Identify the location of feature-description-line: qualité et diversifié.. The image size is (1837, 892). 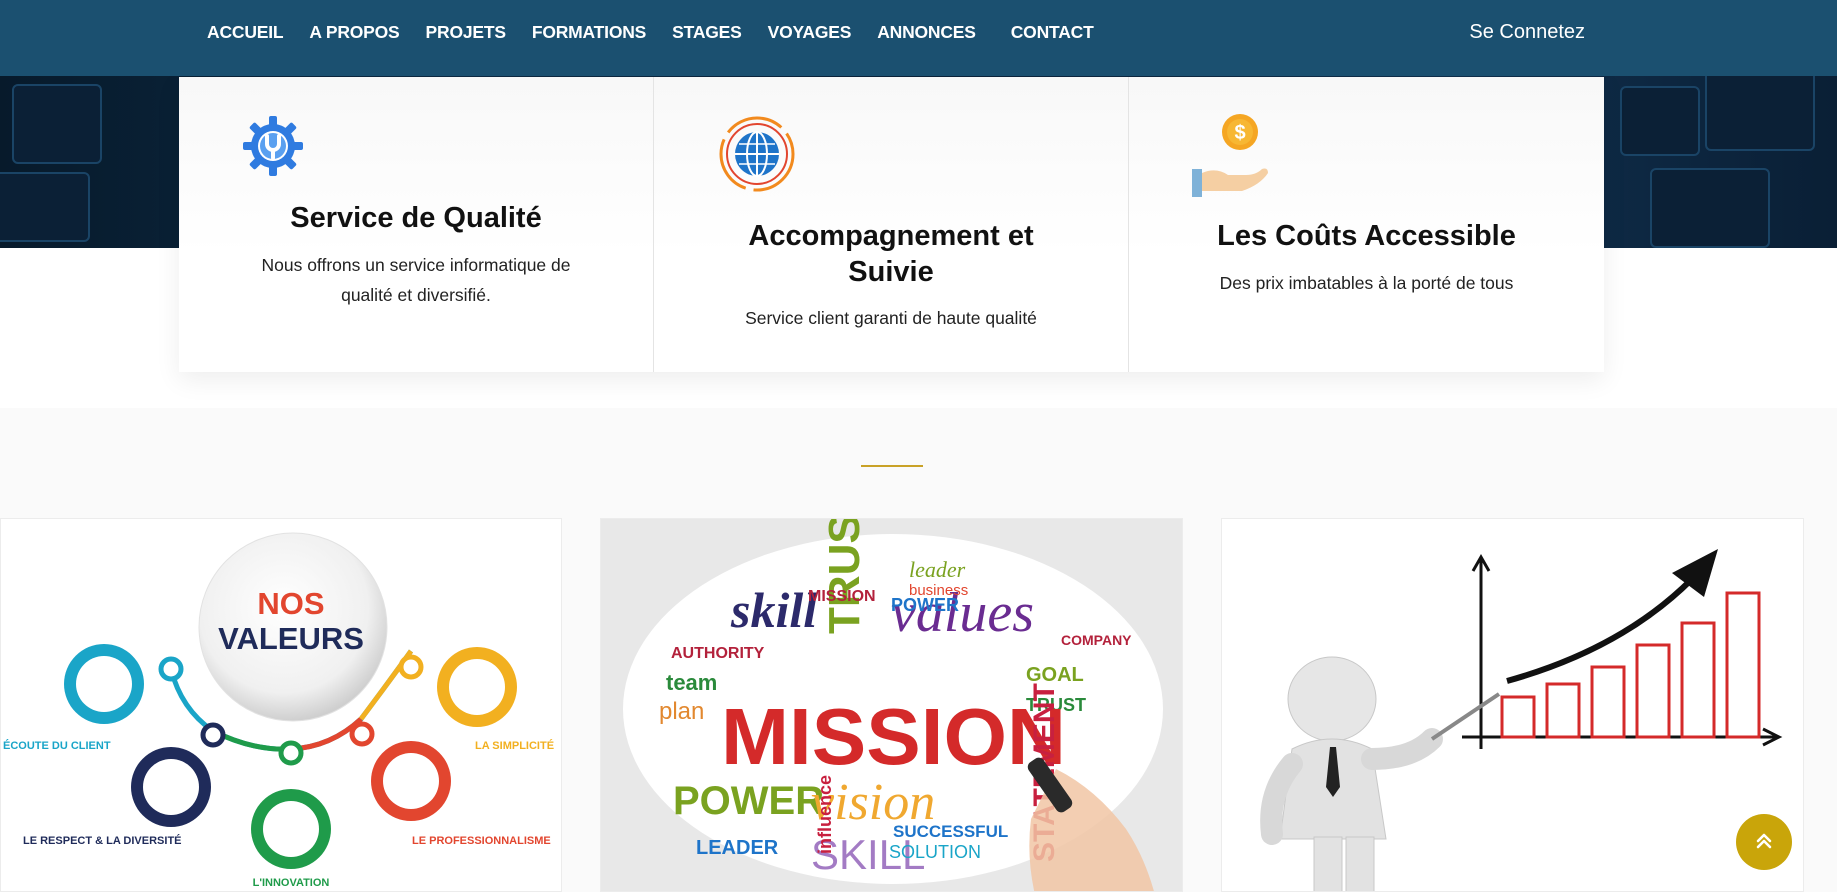
(416, 295).